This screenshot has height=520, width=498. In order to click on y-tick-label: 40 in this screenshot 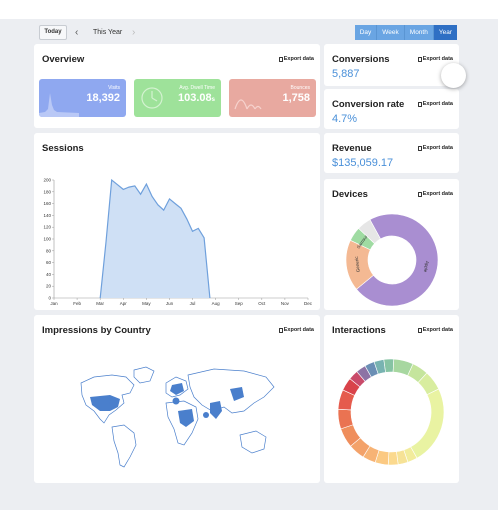, I will do `click(49, 274)`.